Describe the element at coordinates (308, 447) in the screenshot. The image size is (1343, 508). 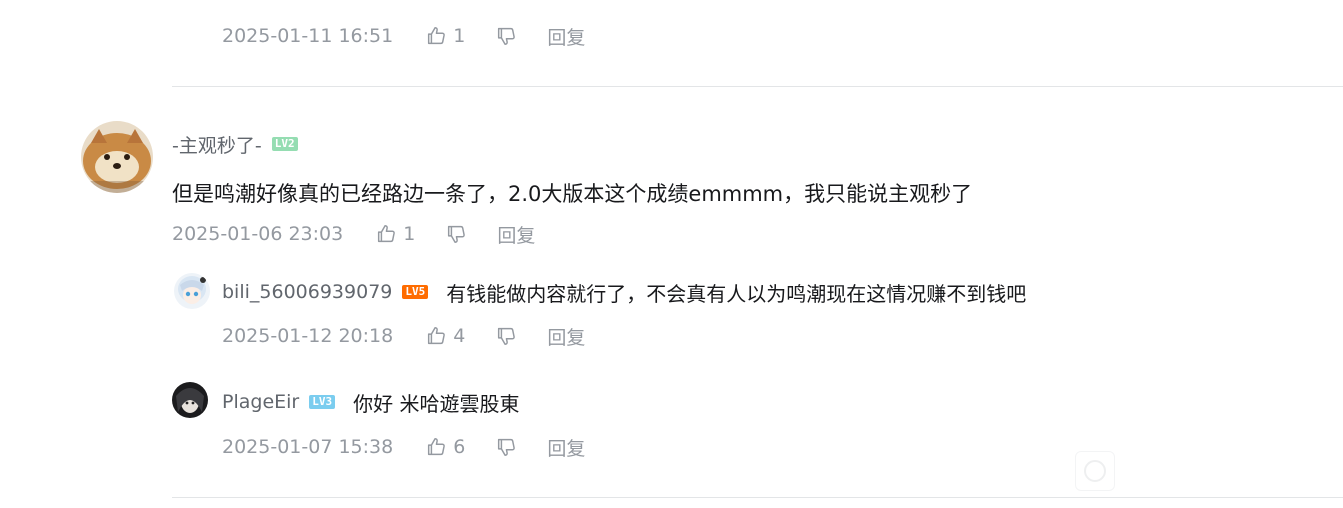
I see `reply-time: 2025-01-07 15:38` at that location.